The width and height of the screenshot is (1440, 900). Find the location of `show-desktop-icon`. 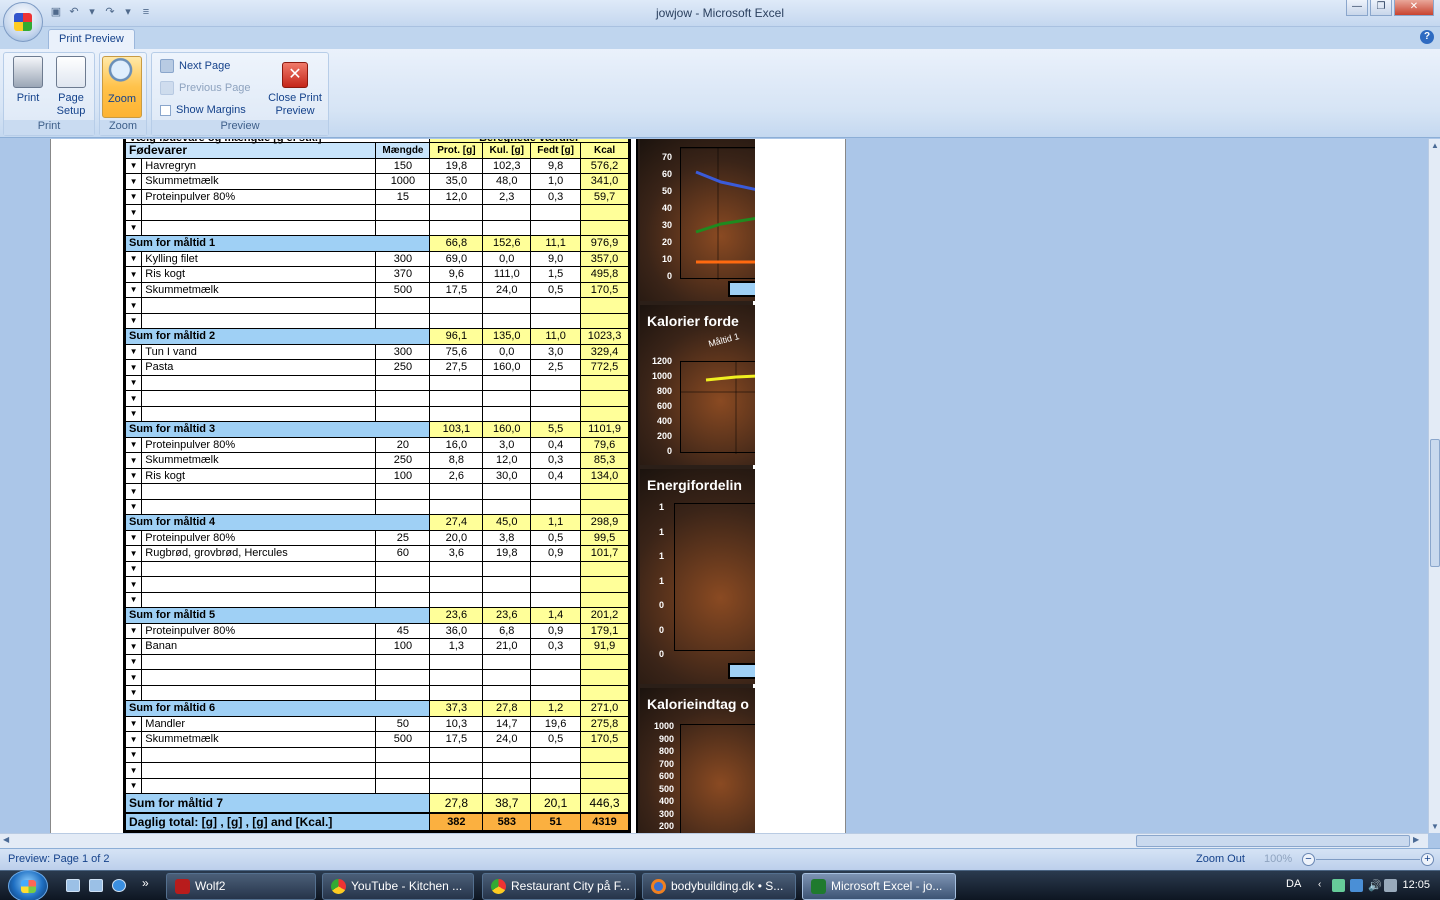

show-desktop-icon is located at coordinates (73, 885).